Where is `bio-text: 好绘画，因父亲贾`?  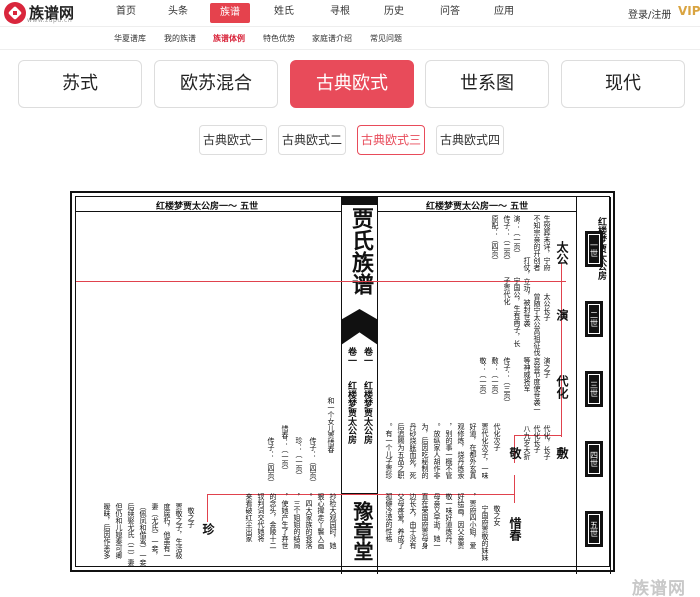
bio-text: 好绘画，因父亲贾 is located at coordinates (461, 521).